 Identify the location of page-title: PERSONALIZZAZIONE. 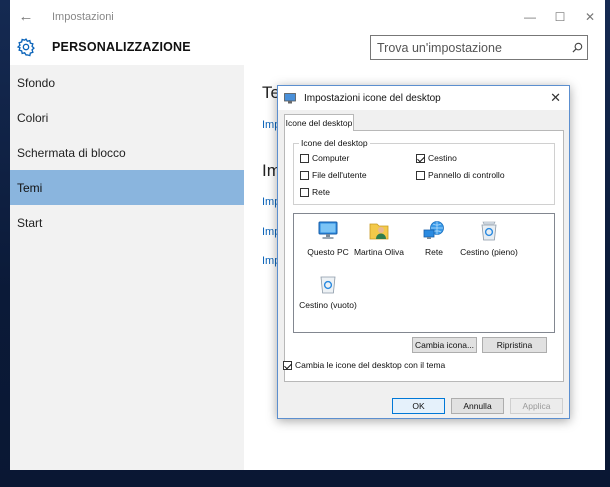
(121, 47).